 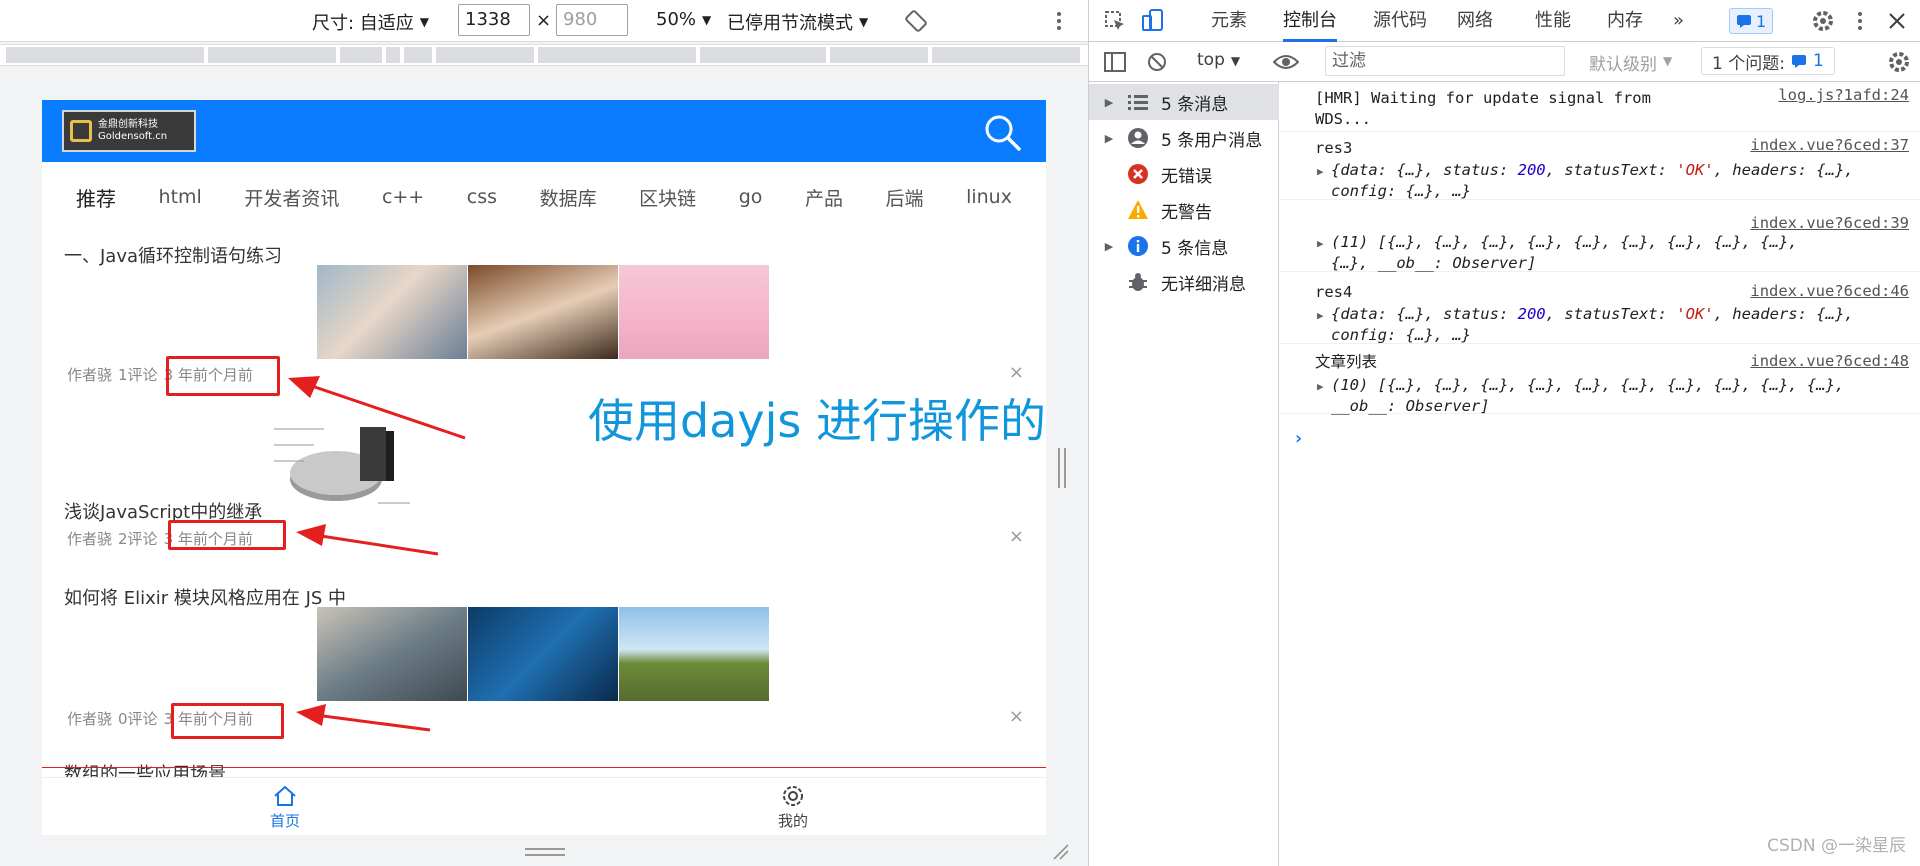 What do you see at coordinates (1286, 62) in the screenshot?
I see `eye-icon` at bounding box center [1286, 62].